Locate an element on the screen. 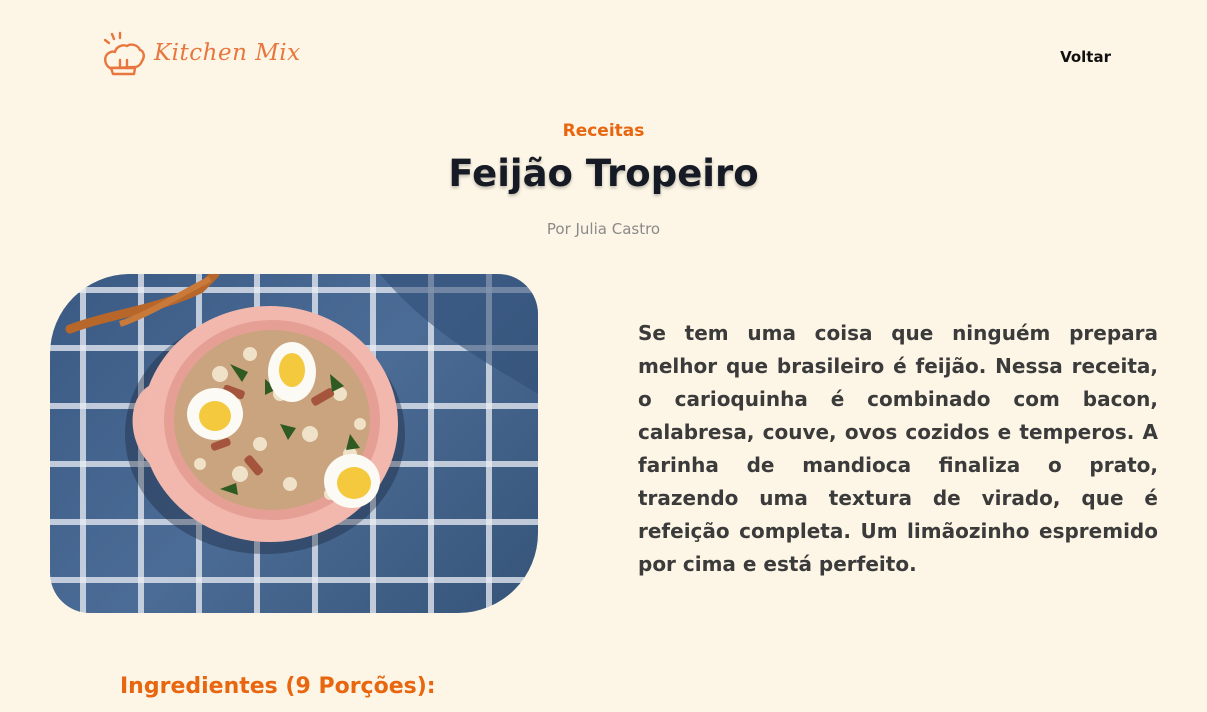 The image size is (1207, 712). ingredients-heading: Ingredientes (9 Porções): is located at coordinates (278, 686).